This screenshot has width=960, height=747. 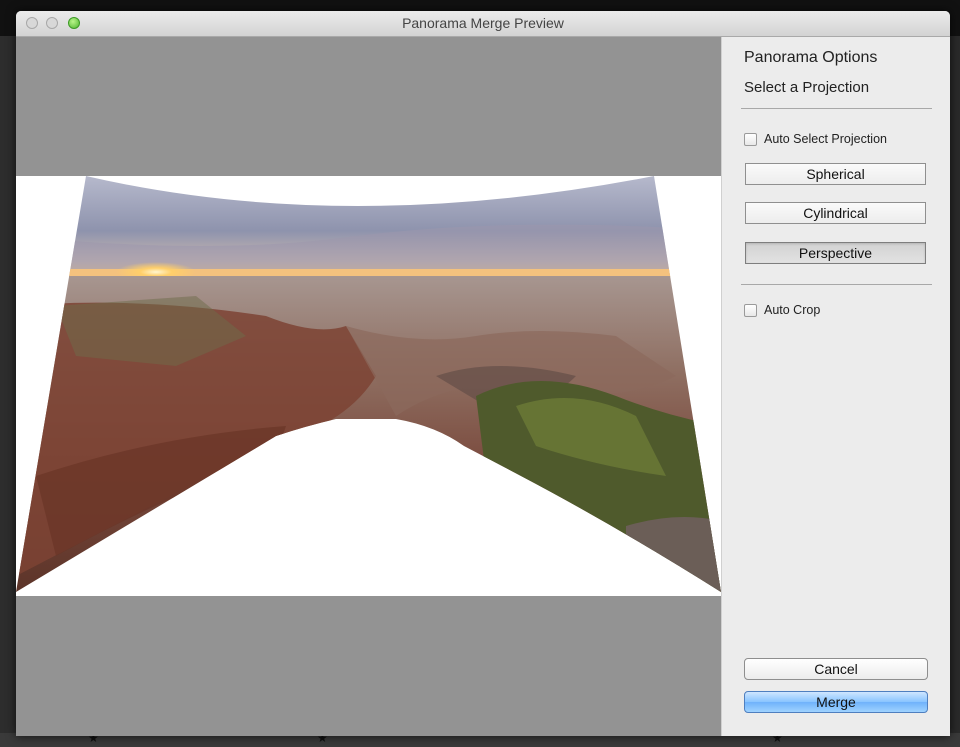 I want to click on projection-subtitle: Select a Projection, so click(x=807, y=87).